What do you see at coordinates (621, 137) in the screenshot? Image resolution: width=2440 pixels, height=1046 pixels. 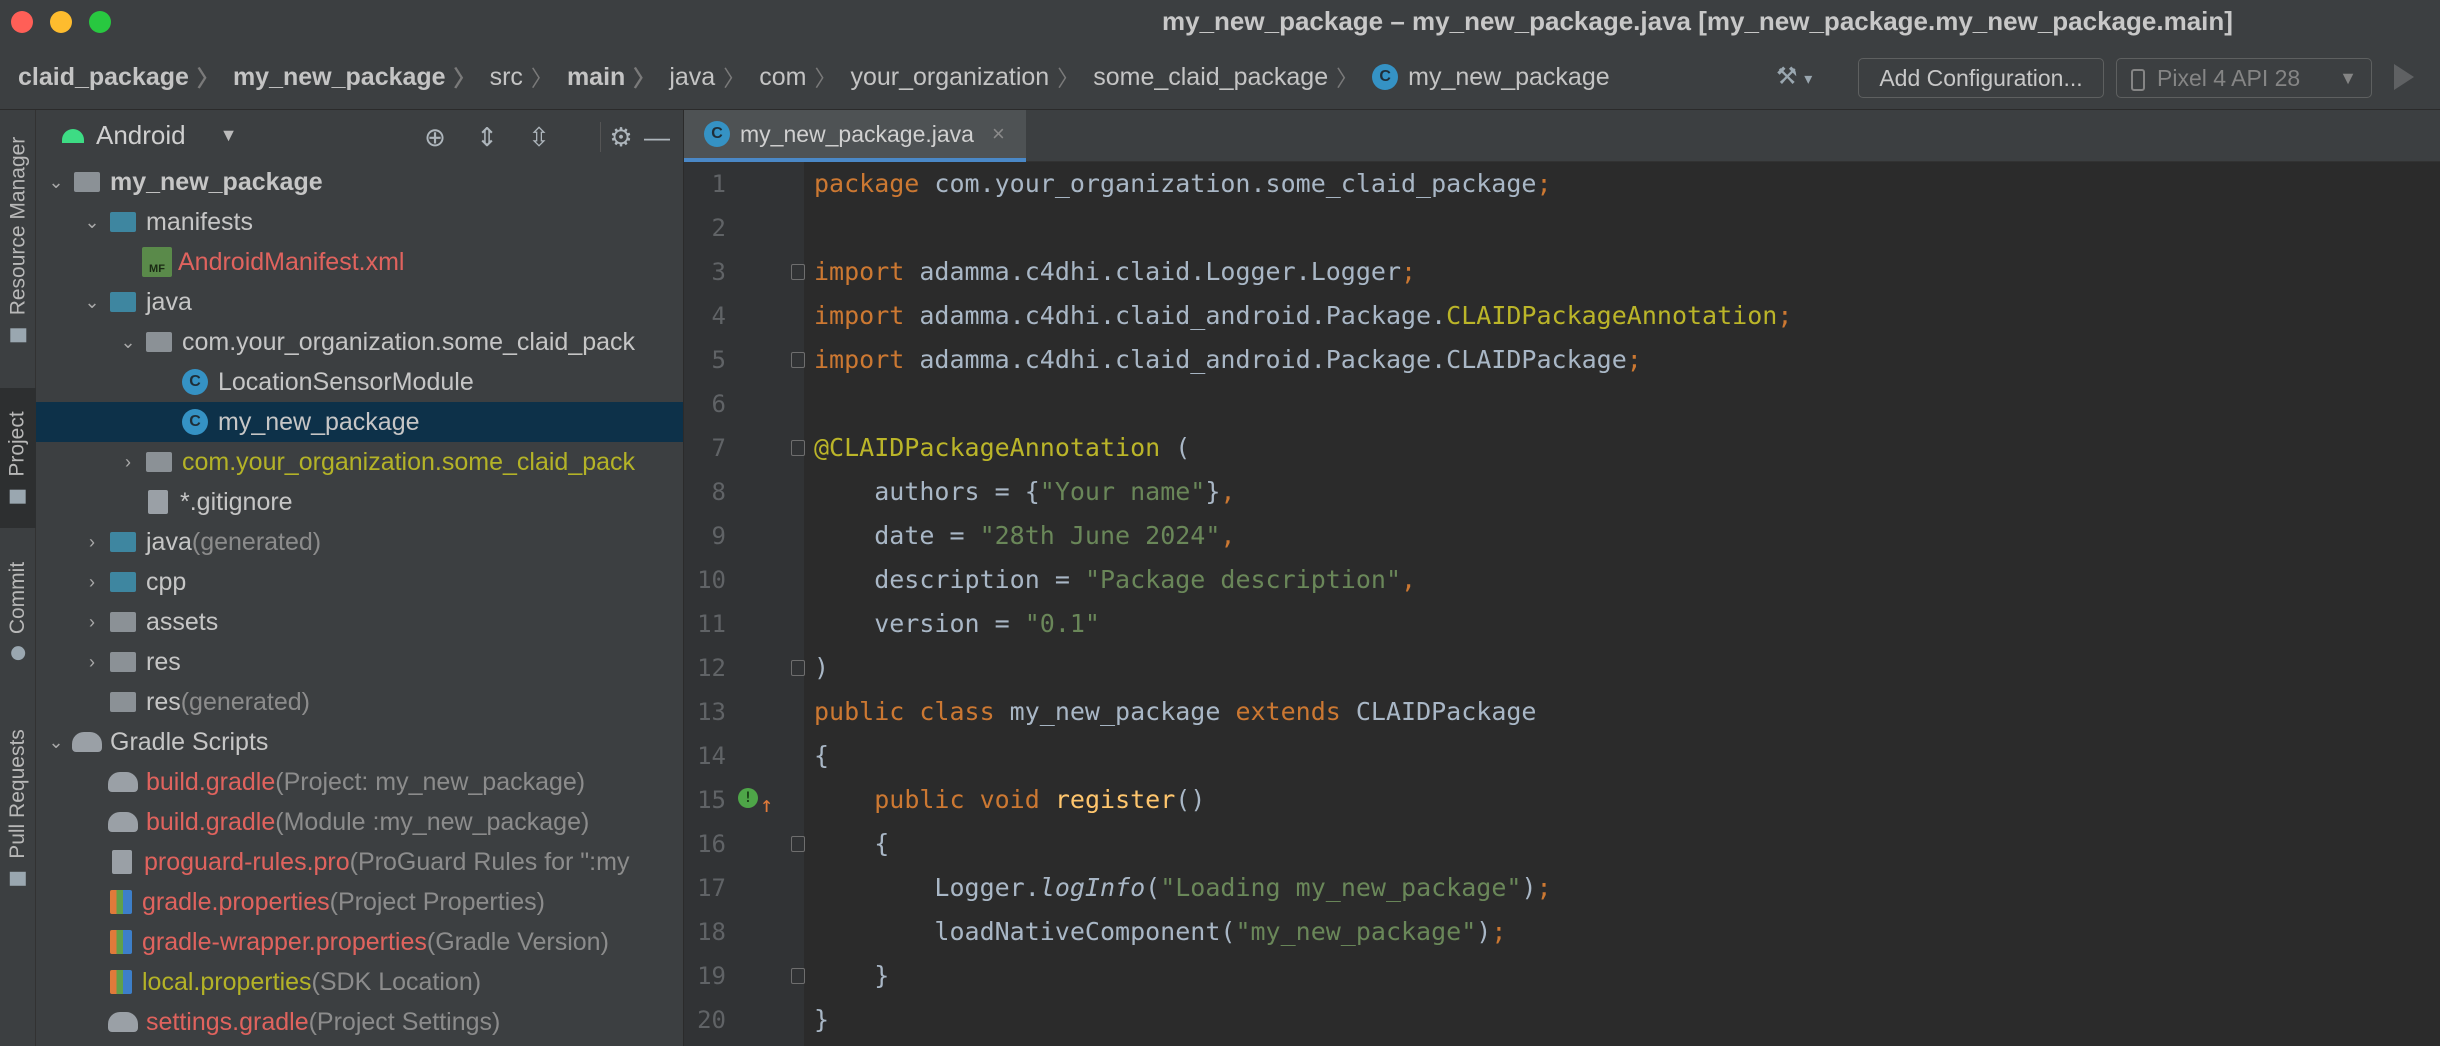 I see `gear-icon: ⚙` at bounding box center [621, 137].